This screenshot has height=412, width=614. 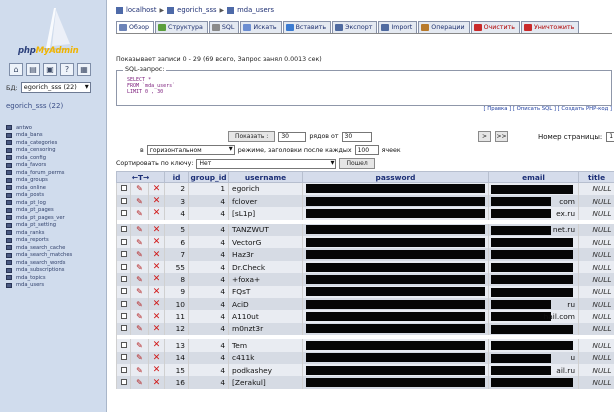 I want to click on sidebar-table-item: mda_search_words, so click(x=39, y=263).